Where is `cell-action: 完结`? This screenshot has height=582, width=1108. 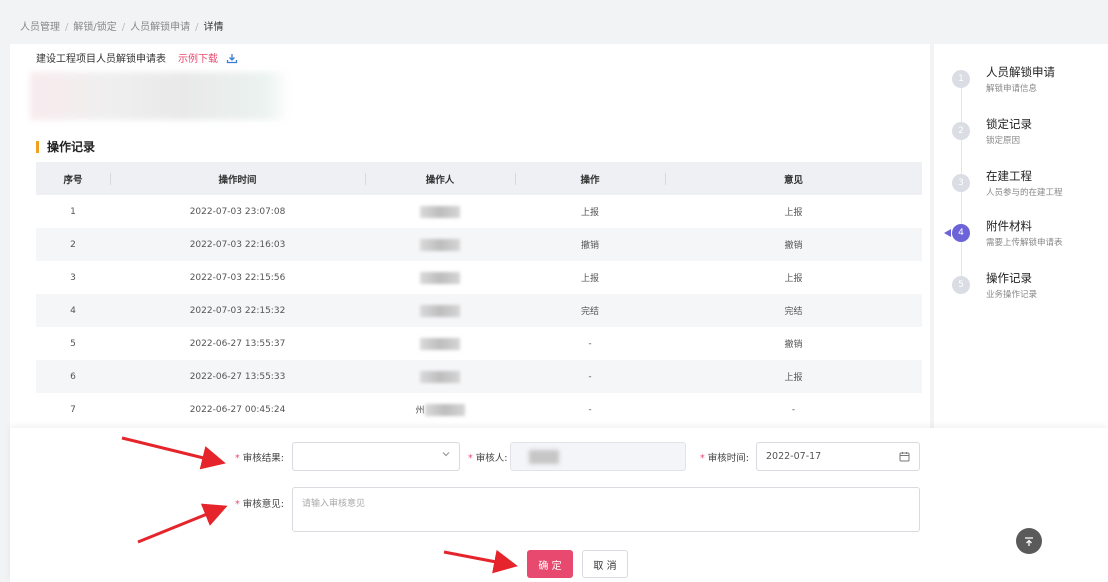
cell-action: 完结 is located at coordinates (590, 310).